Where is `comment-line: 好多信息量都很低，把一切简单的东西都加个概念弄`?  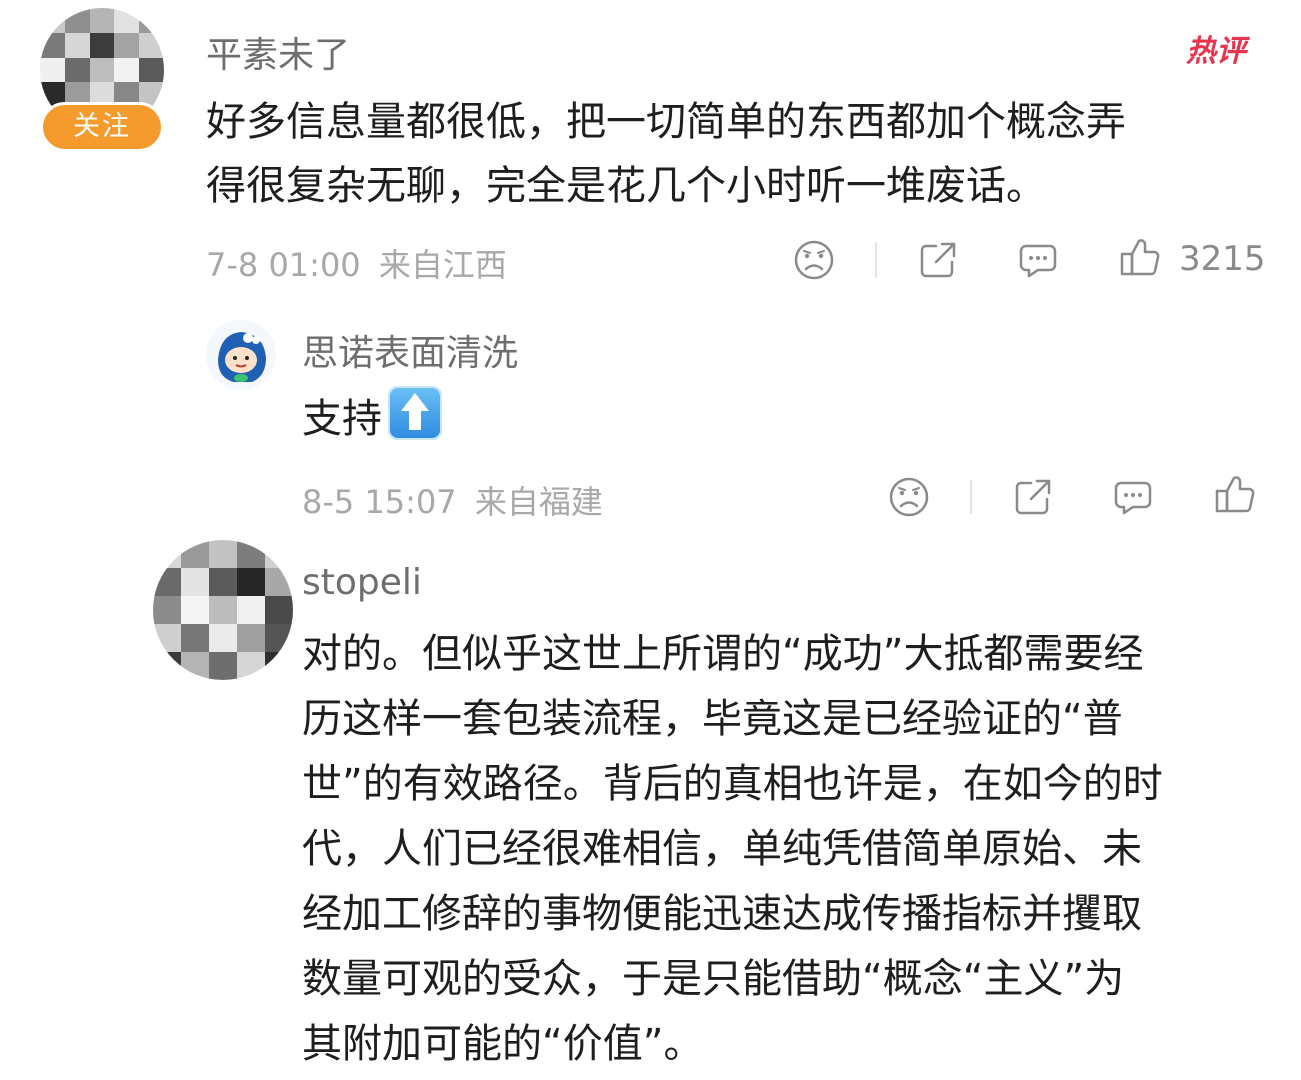 comment-line: 好多信息量都很低，把一切简单的东西都加个概念弄 is located at coordinates (666, 122).